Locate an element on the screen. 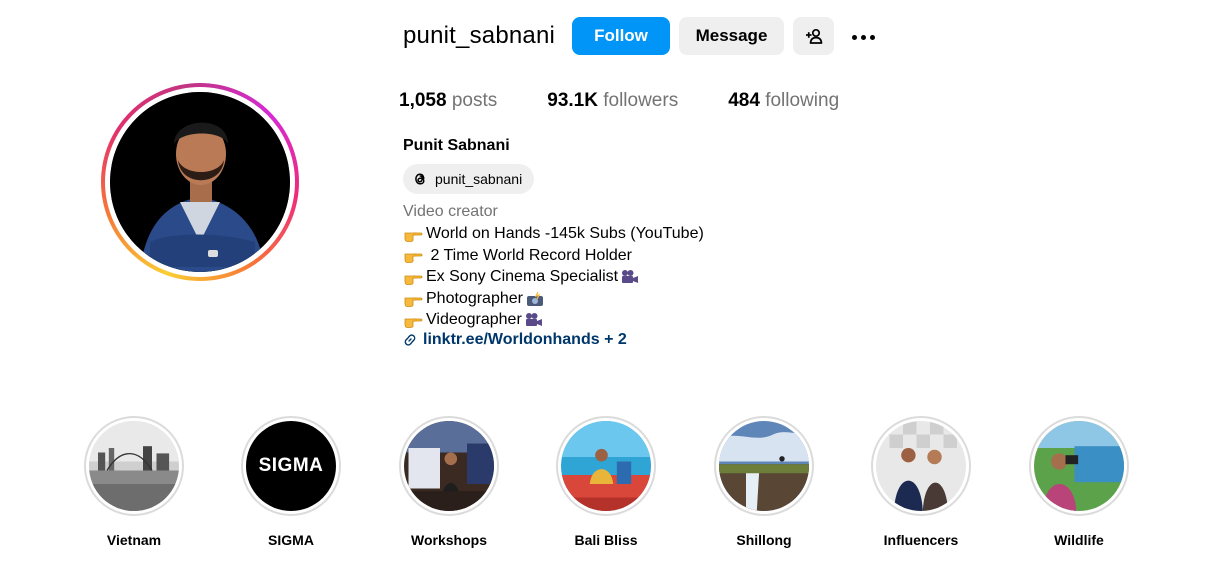 Image resolution: width=1211 pixels, height=567 pixels. profile-avatar is located at coordinates (200, 182).